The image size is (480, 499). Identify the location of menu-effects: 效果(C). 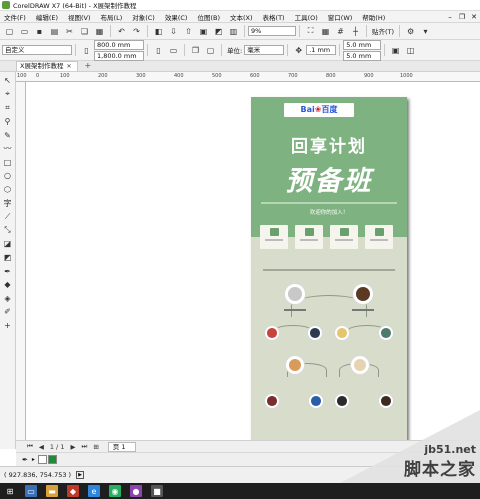
(177, 17).